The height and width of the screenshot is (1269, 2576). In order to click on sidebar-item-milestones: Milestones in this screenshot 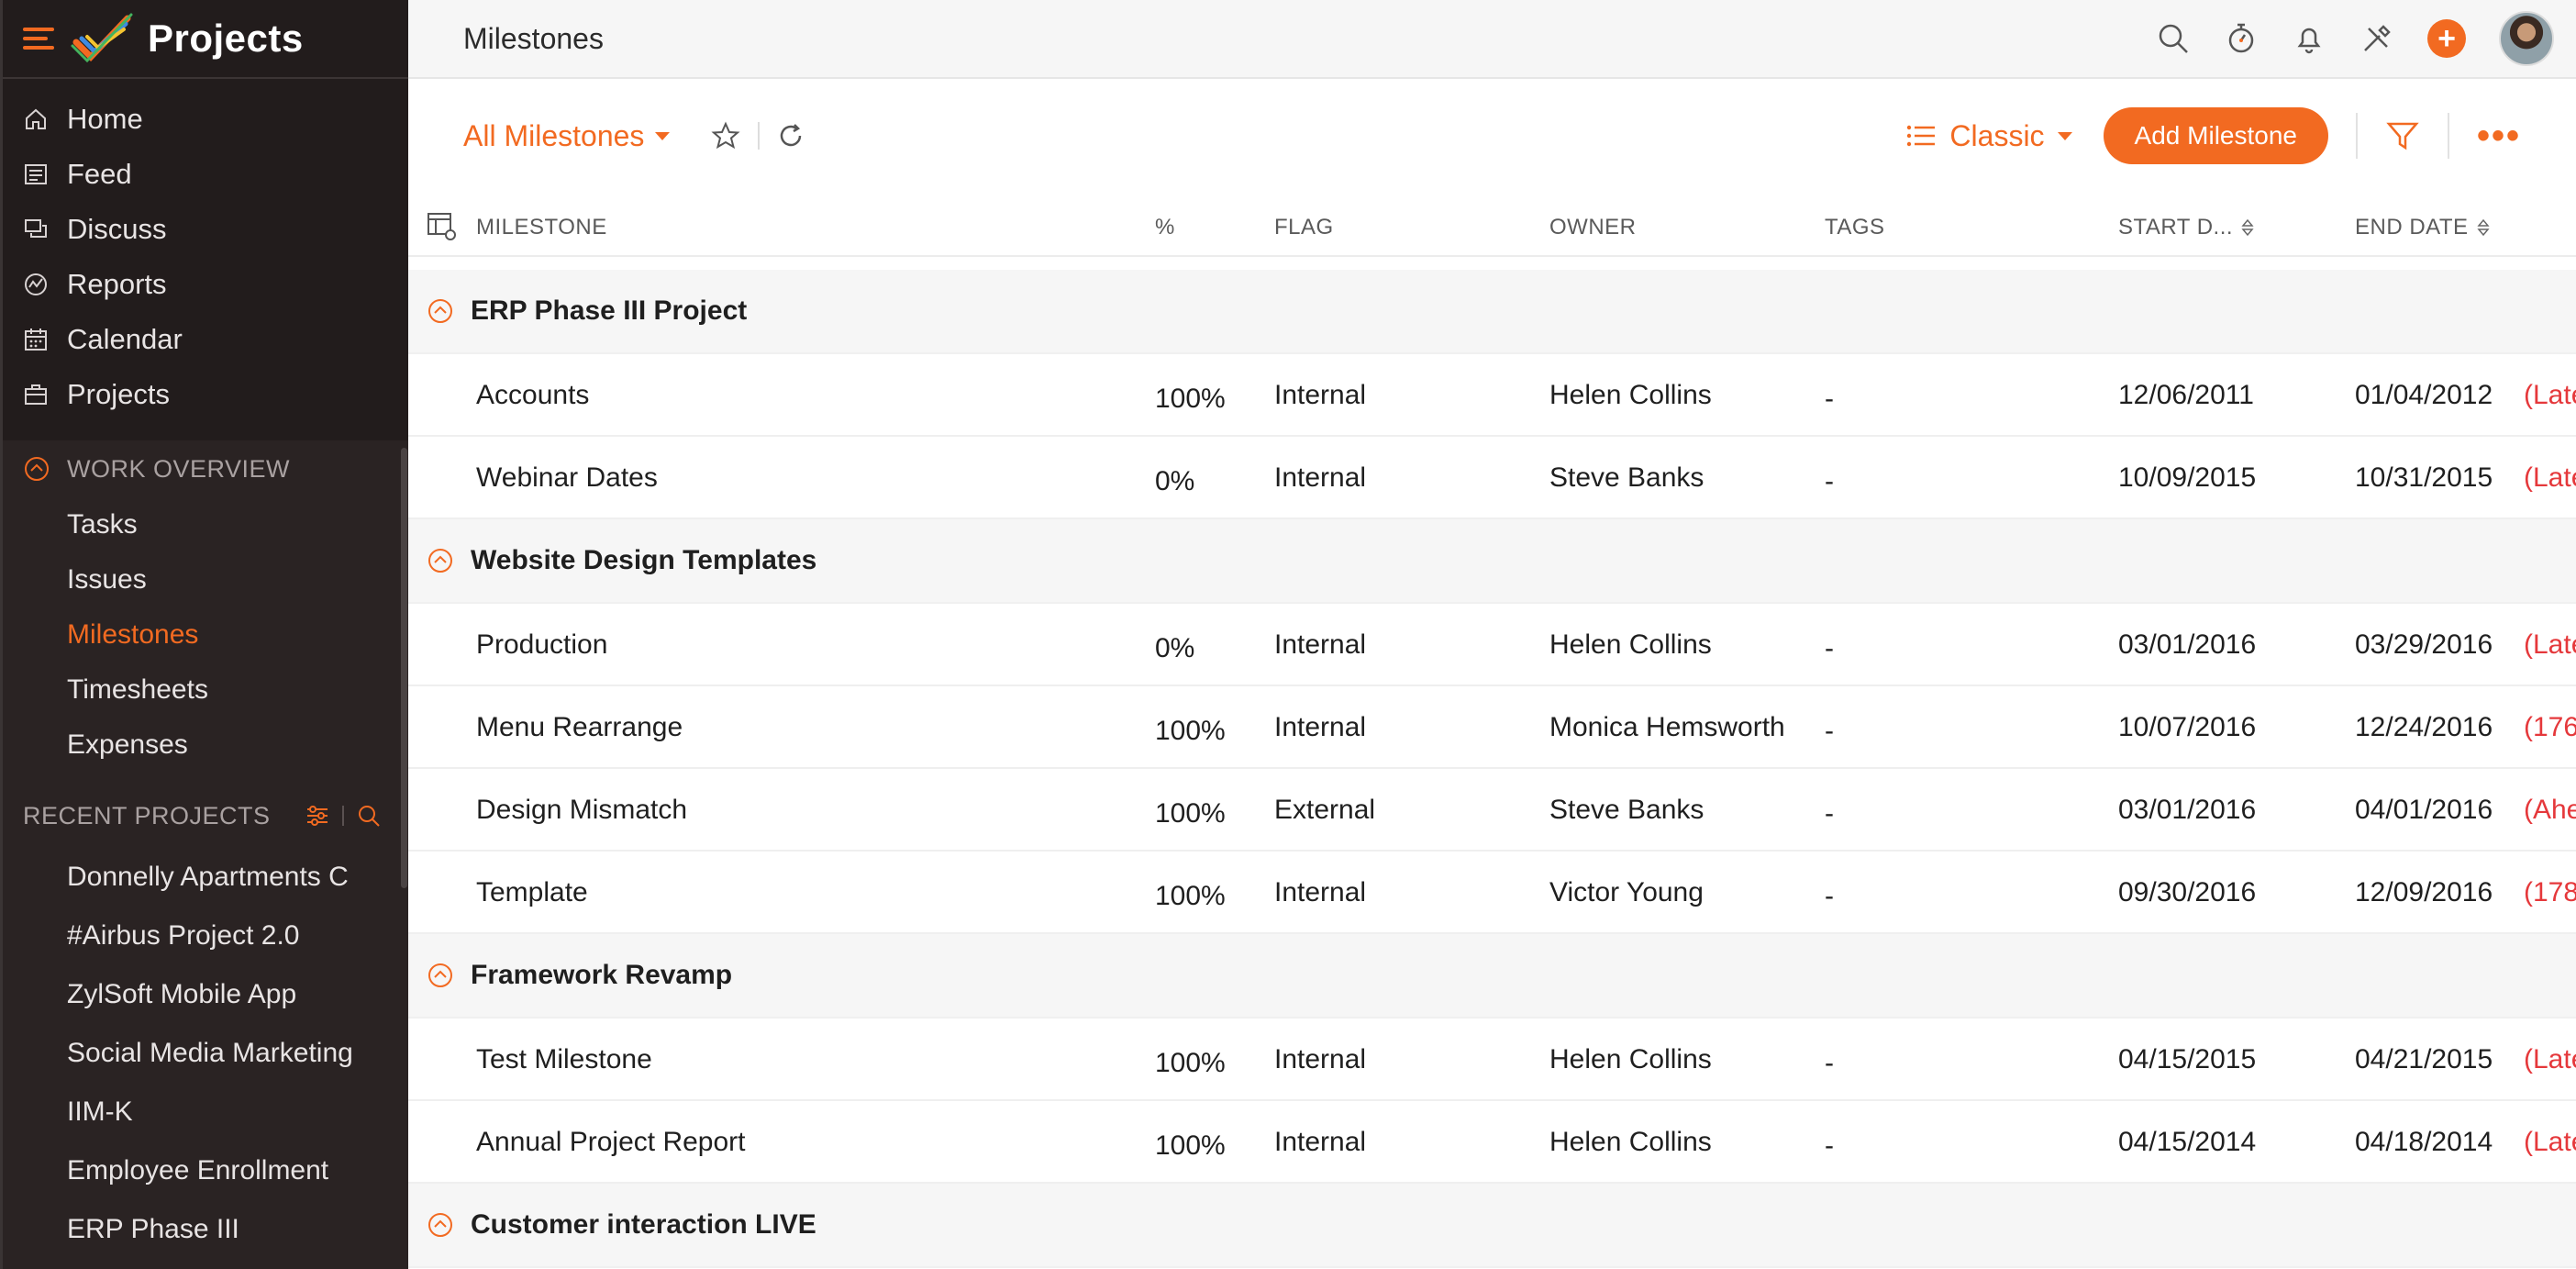, I will do `click(205, 634)`.